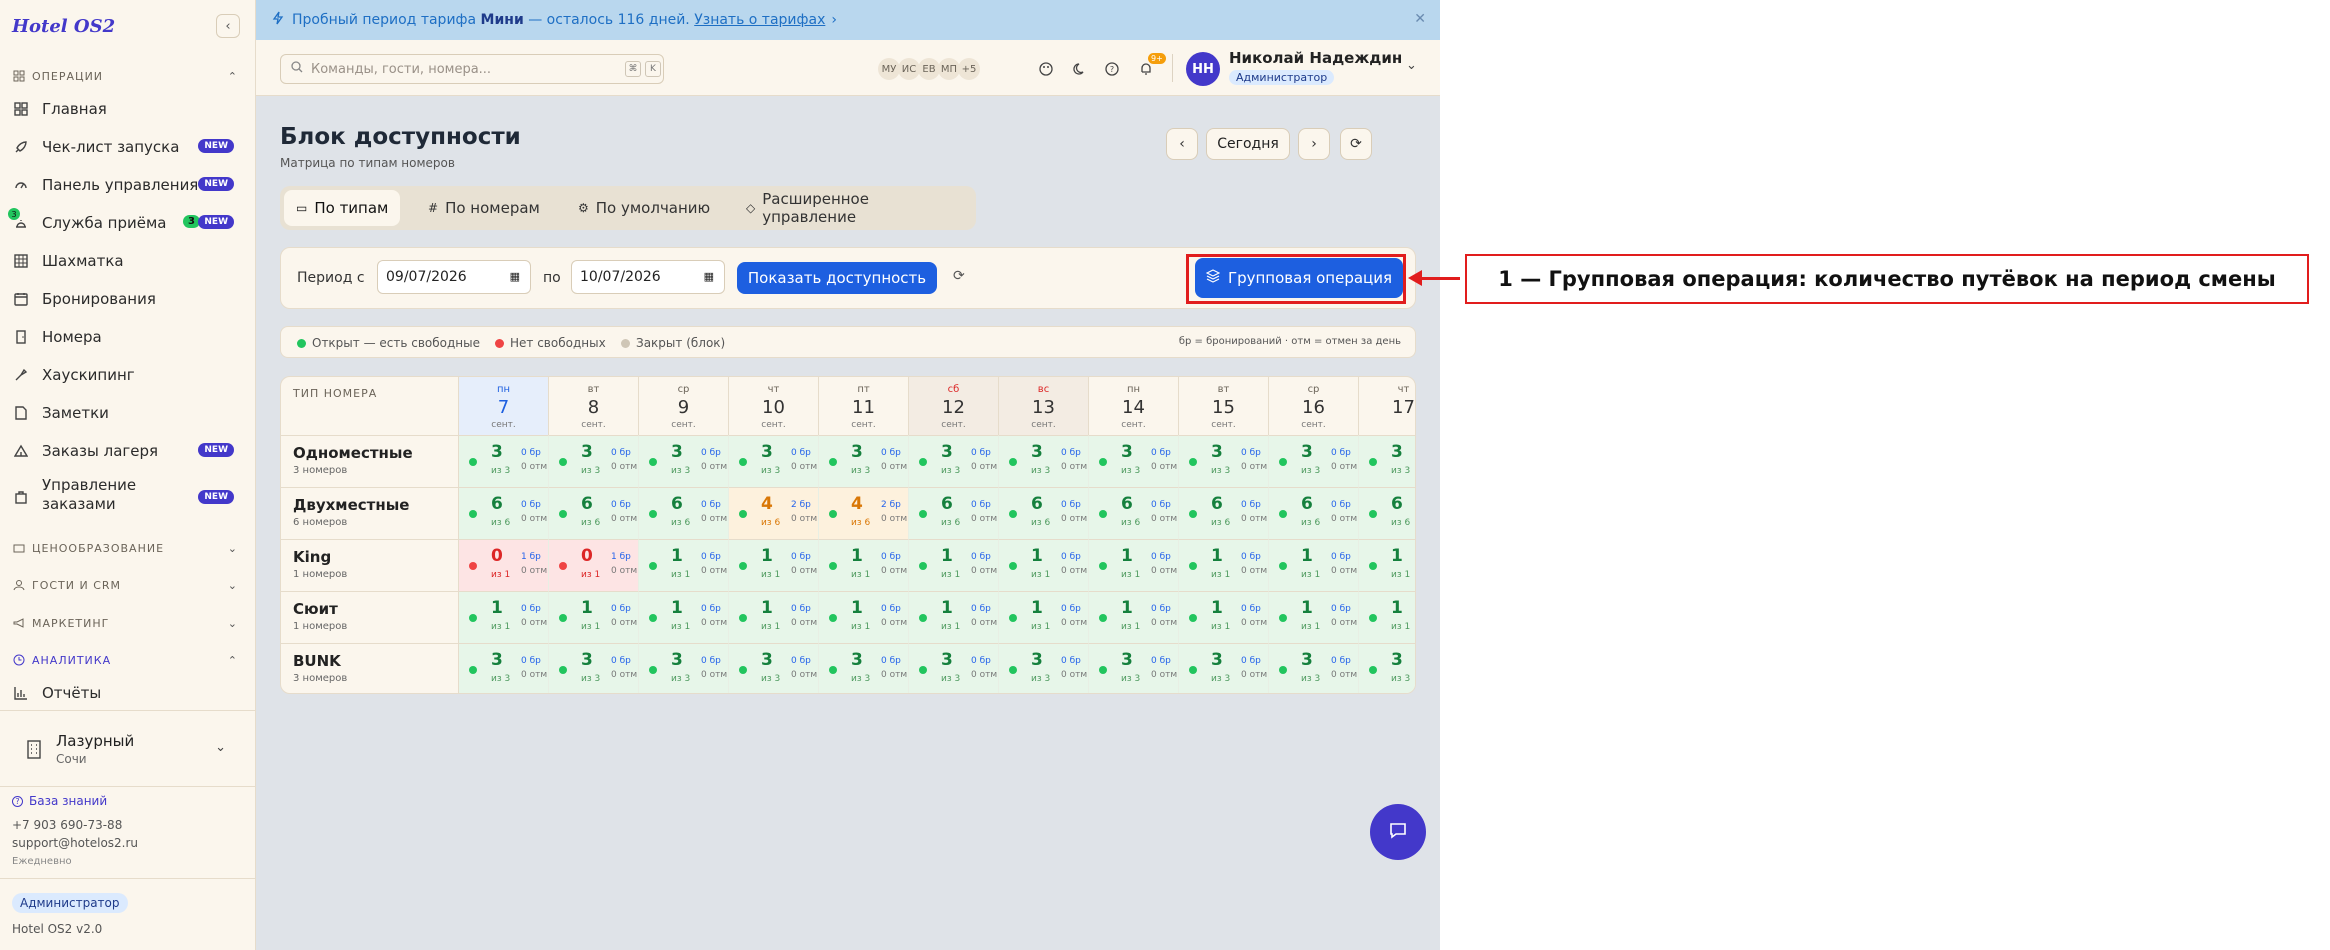 The height and width of the screenshot is (950, 2330). I want to click on user-menu-chevron-icon: ⌄, so click(1411, 65).